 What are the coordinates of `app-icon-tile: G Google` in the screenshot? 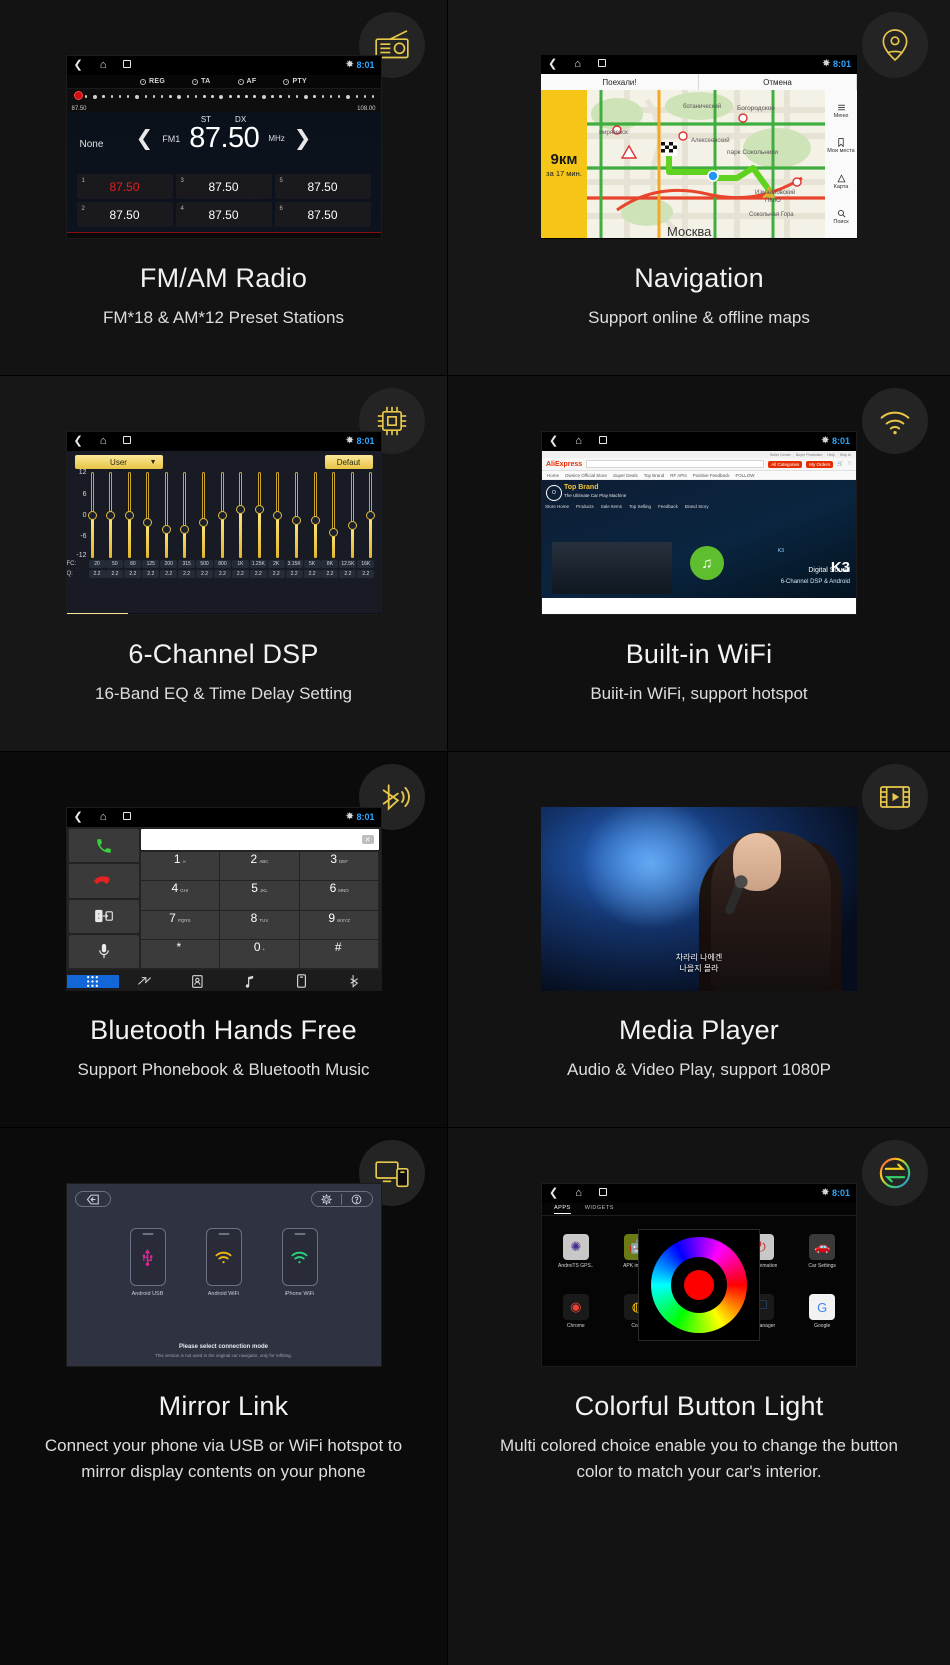 It's located at (822, 1312).